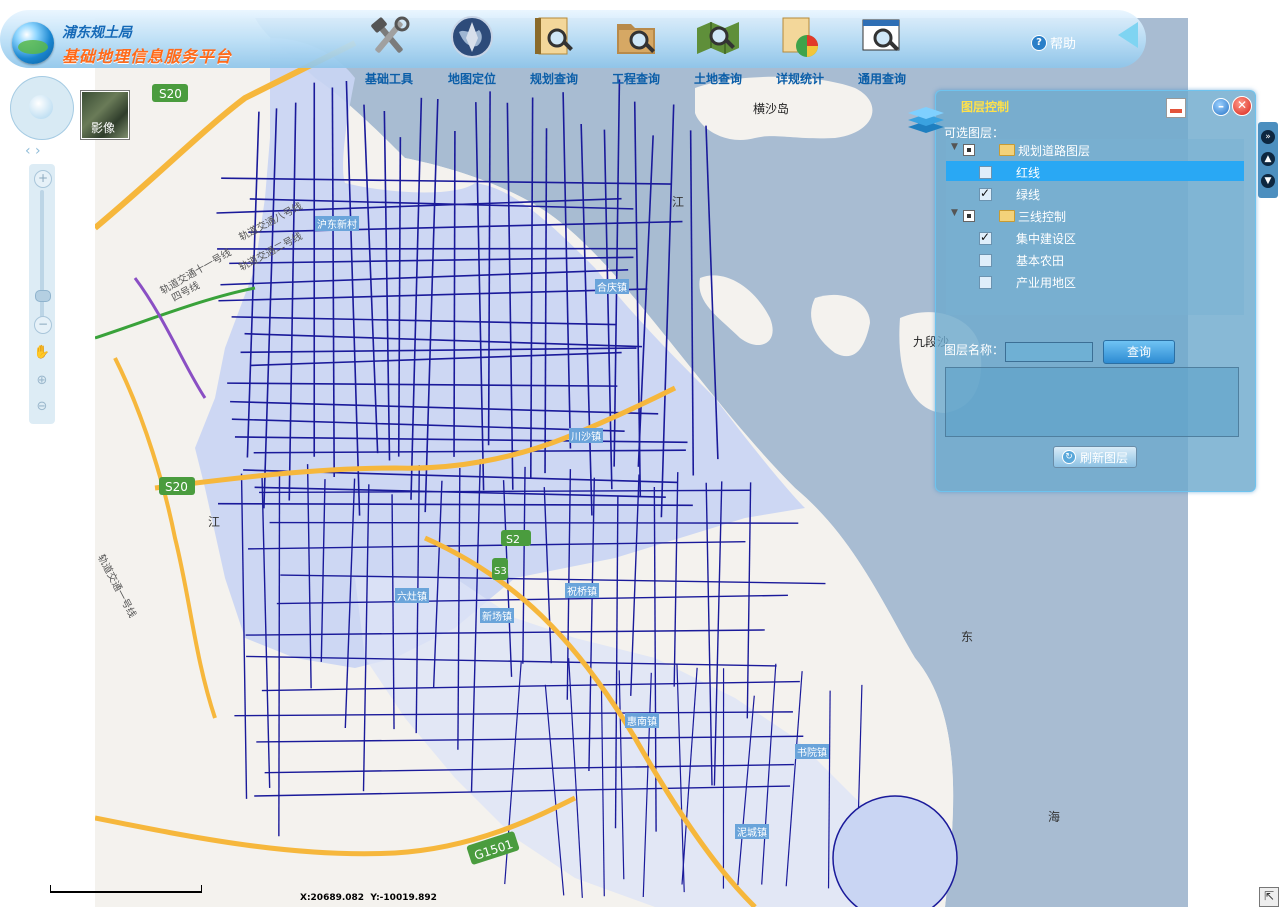 This screenshot has width=1281, height=909. What do you see at coordinates (1268, 137) in the screenshot?
I see `fast-forward-icon: »` at bounding box center [1268, 137].